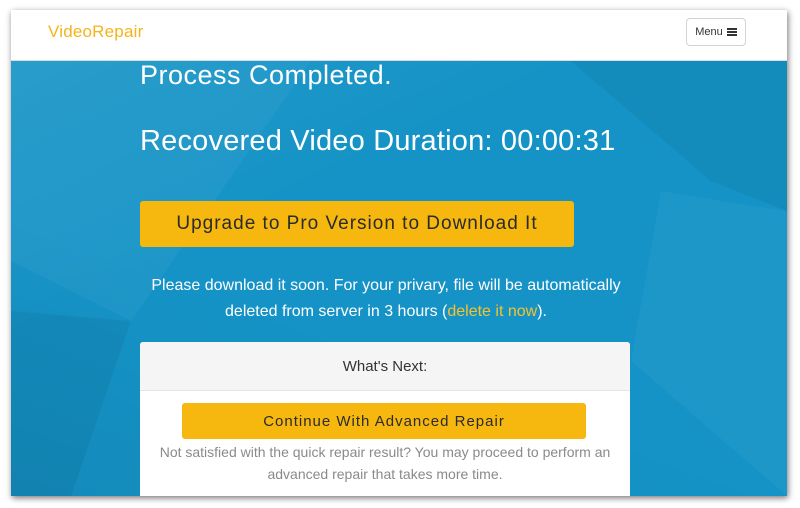 This screenshot has height=508, width=800. I want to click on brand-logo: VideoRepair, so click(95, 32).